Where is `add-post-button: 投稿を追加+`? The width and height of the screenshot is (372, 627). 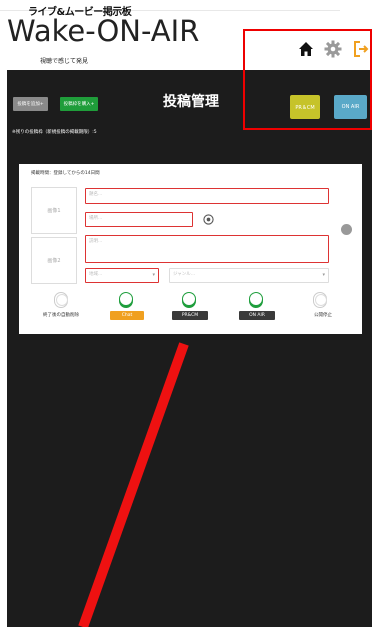
add-post-button: 投稿を追加+ is located at coordinates (30, 104).